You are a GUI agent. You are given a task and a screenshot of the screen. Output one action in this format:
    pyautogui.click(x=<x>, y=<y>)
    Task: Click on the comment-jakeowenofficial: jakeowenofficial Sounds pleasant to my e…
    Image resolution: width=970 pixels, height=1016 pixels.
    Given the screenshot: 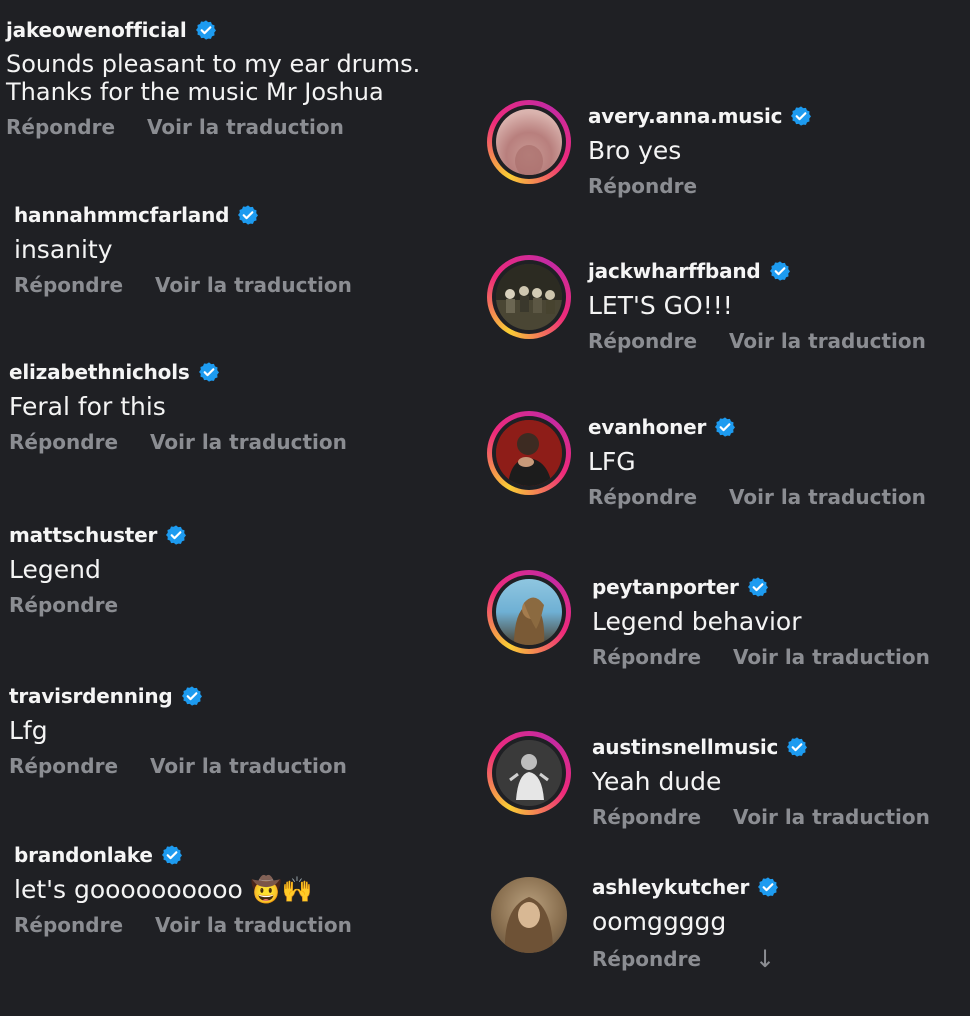 What is the action you would take?
    pyautogui.click(x=261, y=78)
    